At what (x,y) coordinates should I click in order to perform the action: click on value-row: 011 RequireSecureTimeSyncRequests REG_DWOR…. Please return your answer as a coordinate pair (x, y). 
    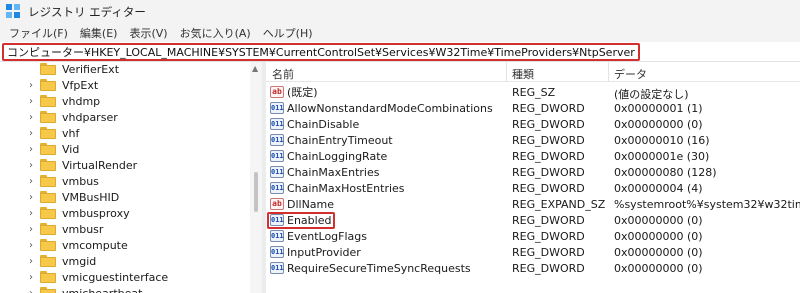
    Looking at the image, I should click on (533, 268).